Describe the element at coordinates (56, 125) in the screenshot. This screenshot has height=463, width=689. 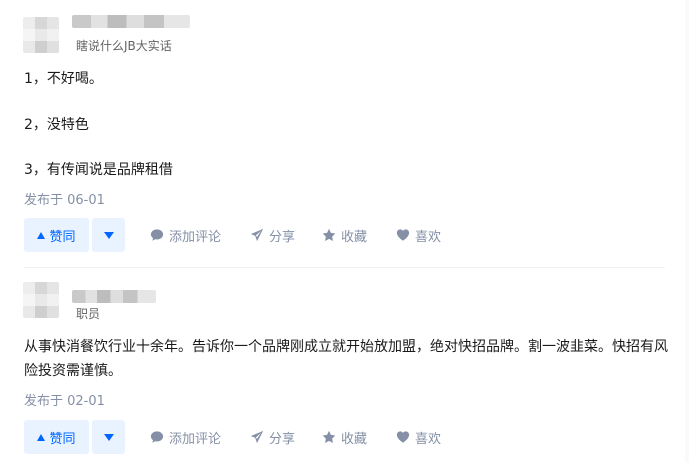
I see `paragraph: 2，没特色` at that location.